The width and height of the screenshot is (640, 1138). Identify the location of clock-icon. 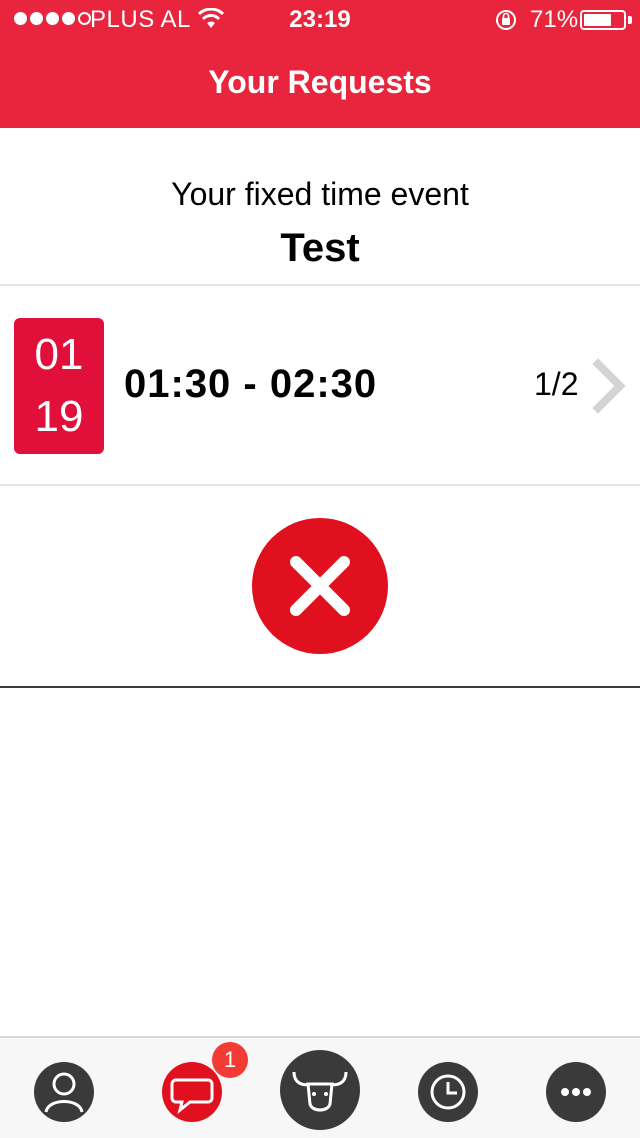
(448, 1092).